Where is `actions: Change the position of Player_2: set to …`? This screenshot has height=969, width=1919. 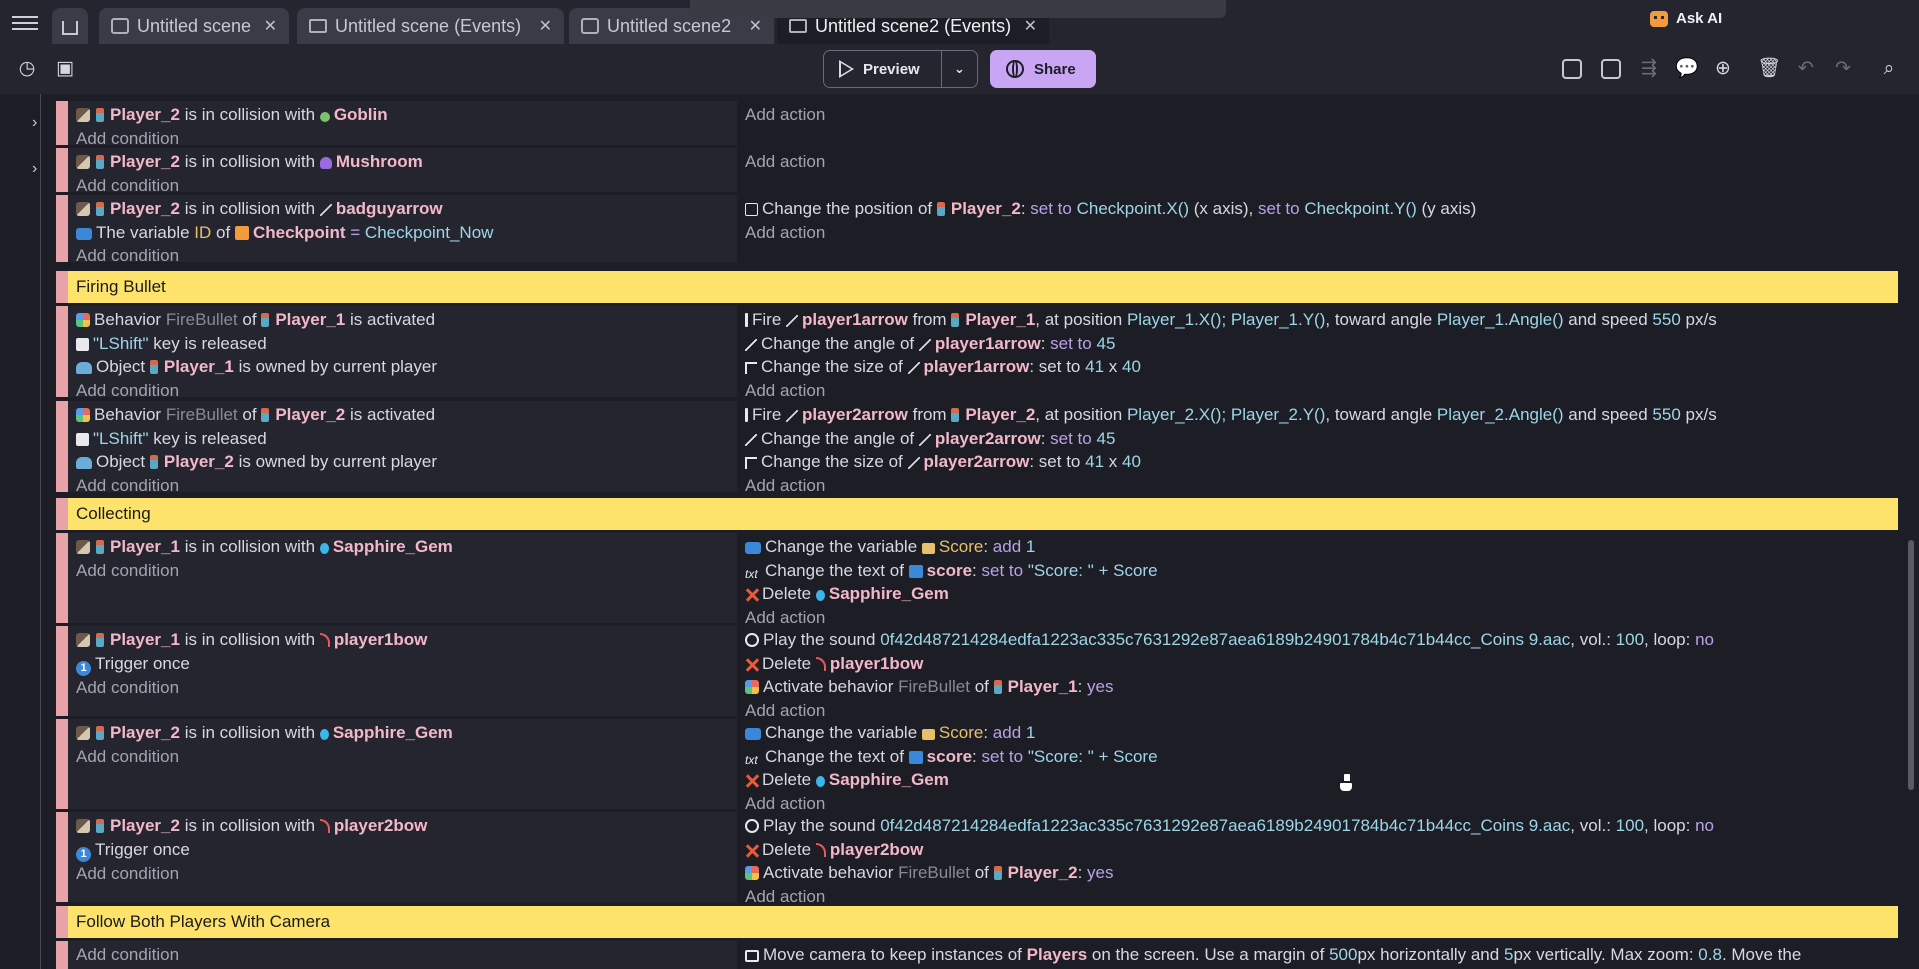
actions: Change the position of Player_2: set to … is located at coordinates (1317, 228).